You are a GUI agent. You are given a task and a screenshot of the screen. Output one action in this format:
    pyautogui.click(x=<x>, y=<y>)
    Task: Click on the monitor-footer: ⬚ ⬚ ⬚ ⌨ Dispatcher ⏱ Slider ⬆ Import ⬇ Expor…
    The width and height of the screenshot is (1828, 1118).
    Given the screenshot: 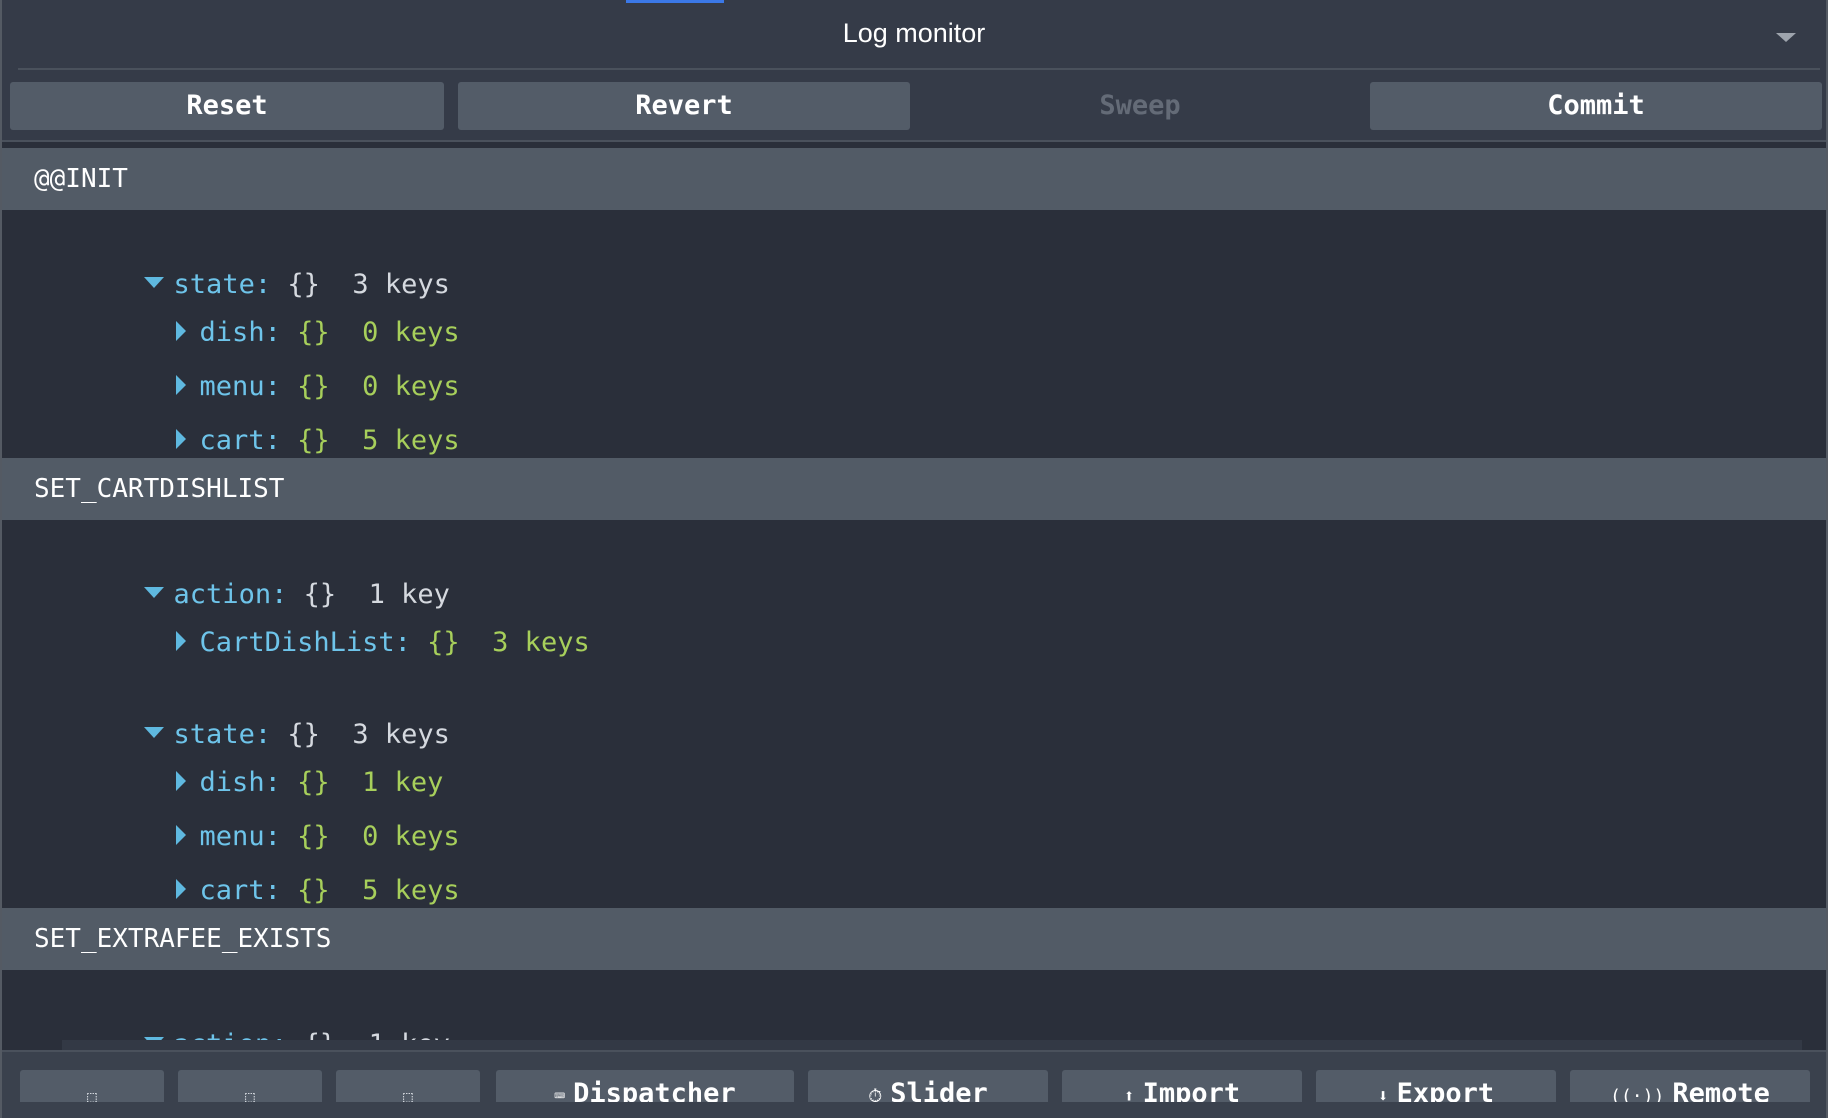 What is the action you would take?
    pyautogui.click(x=914, y=1084)
    